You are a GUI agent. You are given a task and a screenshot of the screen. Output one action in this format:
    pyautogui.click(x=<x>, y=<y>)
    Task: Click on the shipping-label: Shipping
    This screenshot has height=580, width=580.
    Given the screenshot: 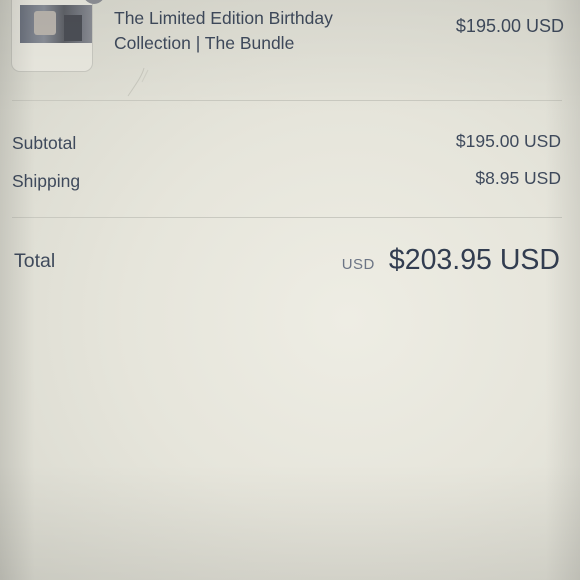 What is the action you would take?
    pyautogui.click(x=46, y=181)
    